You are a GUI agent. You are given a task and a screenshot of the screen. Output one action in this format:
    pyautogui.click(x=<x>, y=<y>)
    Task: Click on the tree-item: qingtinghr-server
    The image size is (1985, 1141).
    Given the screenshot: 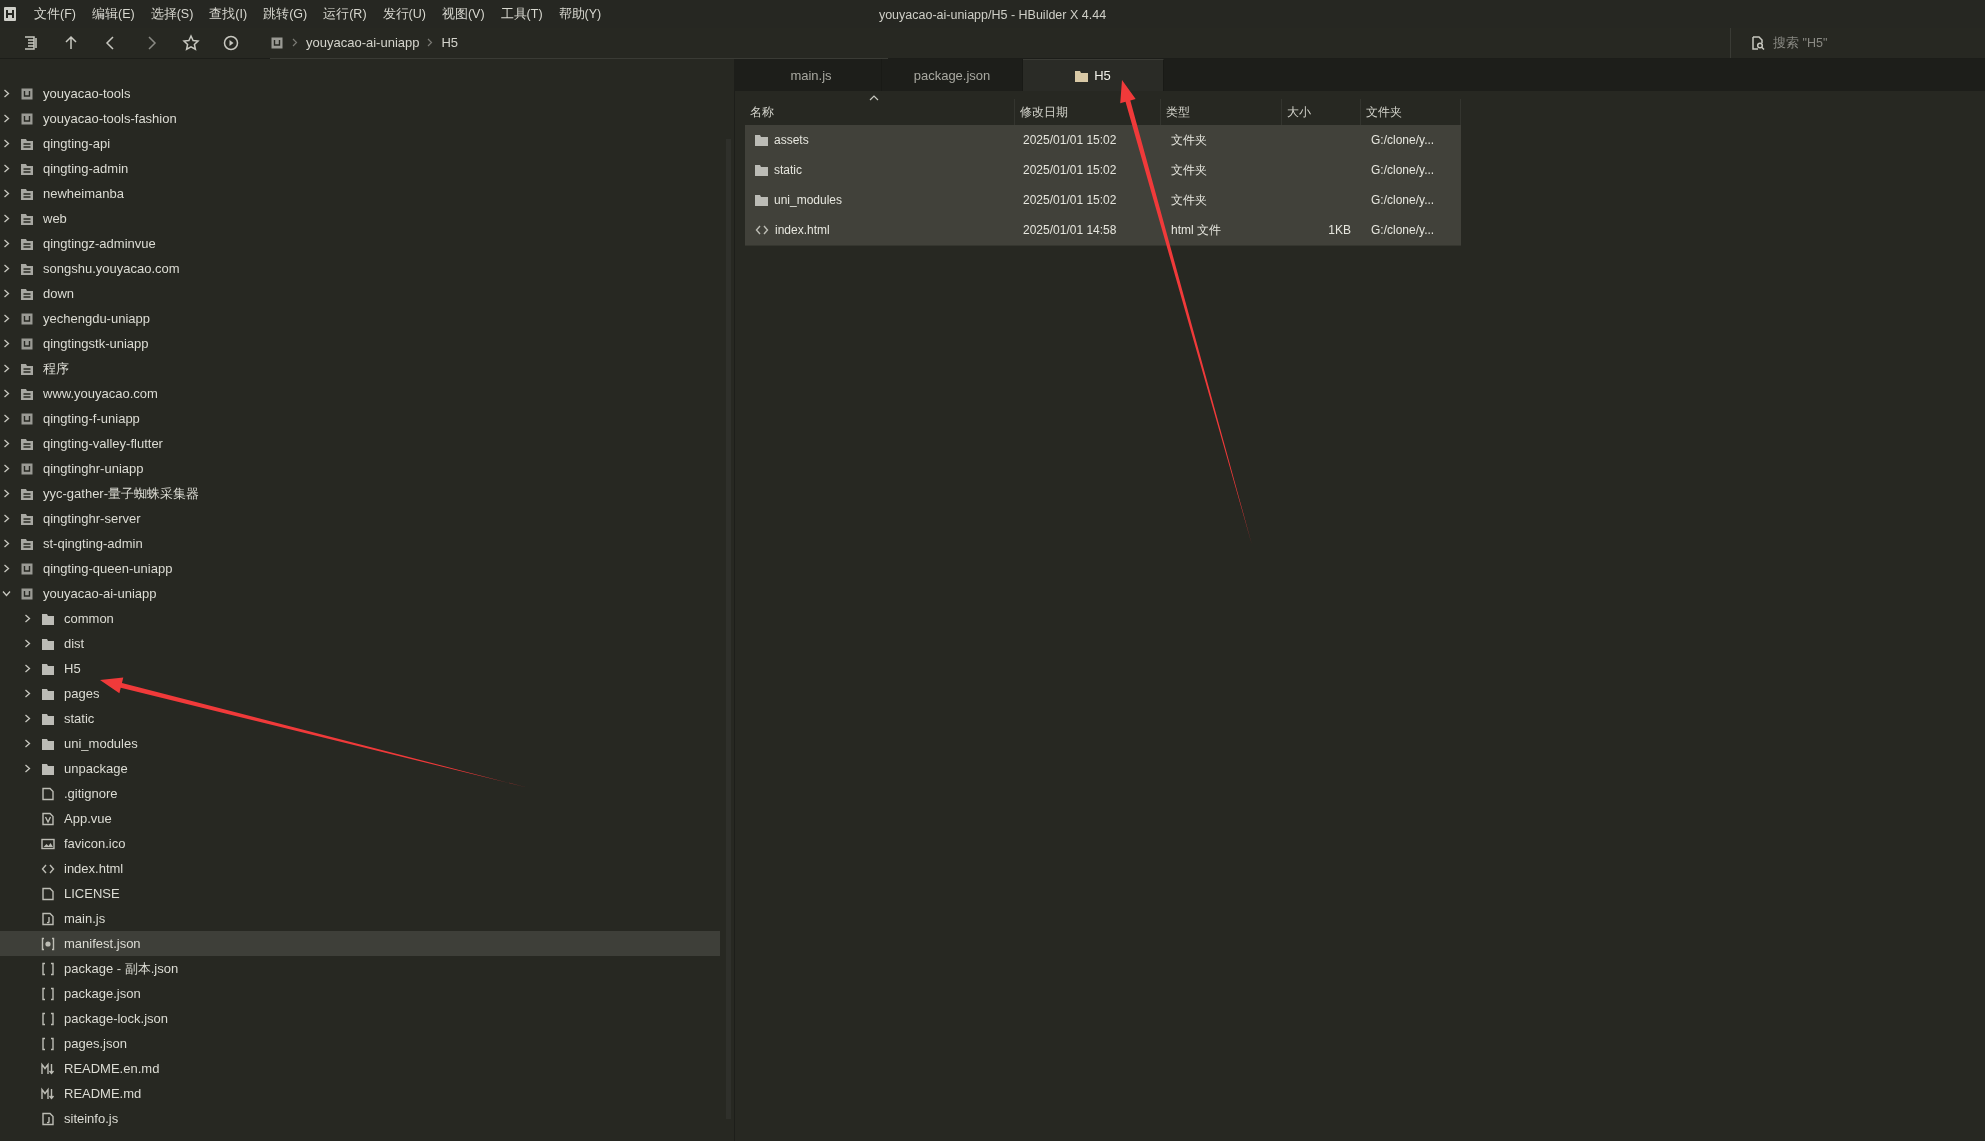 What is the action you would take?
    pyautogui.click(x=360, y=518)
    